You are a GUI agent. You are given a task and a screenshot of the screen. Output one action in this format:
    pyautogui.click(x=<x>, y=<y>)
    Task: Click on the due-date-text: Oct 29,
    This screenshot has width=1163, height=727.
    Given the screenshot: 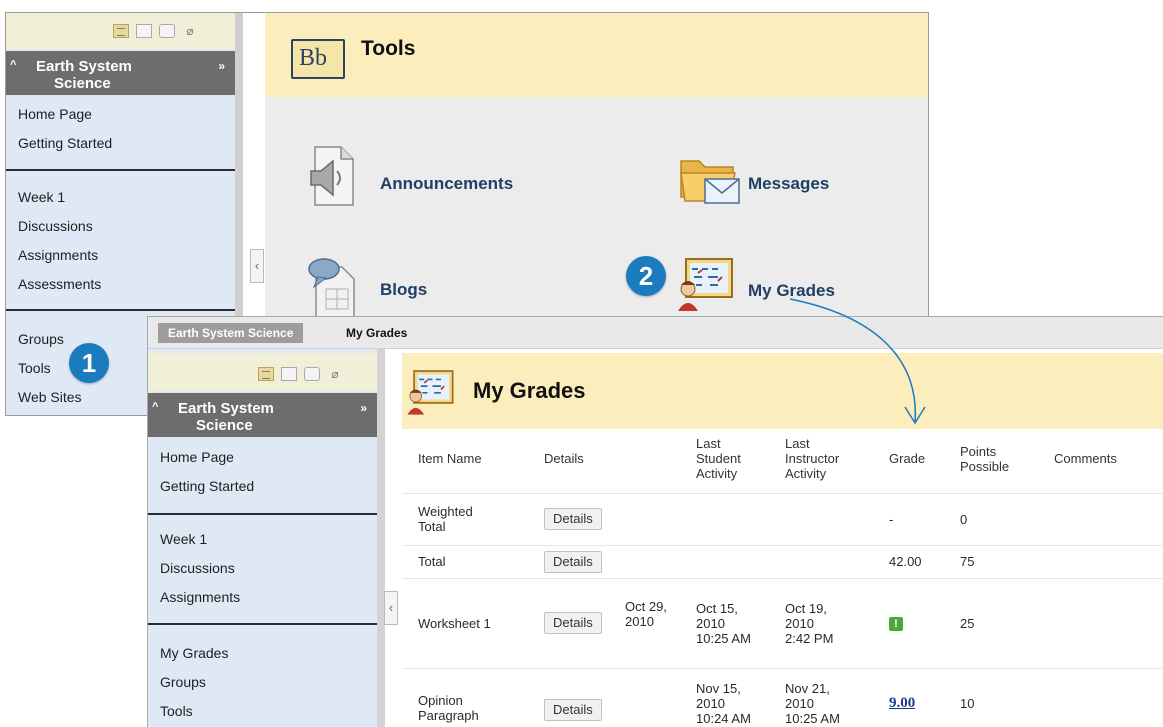 What is the action you would take?
    pyautogui.click(x=646, y=606)
    